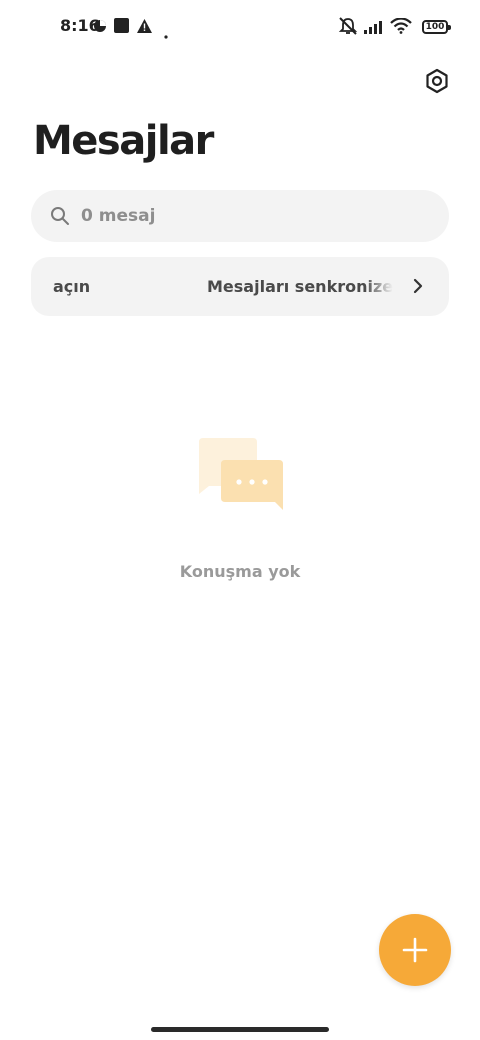 Image resolution: width=480 pixels, height=1040 pixels. I want to click on plus-icon, so click(415, 950).